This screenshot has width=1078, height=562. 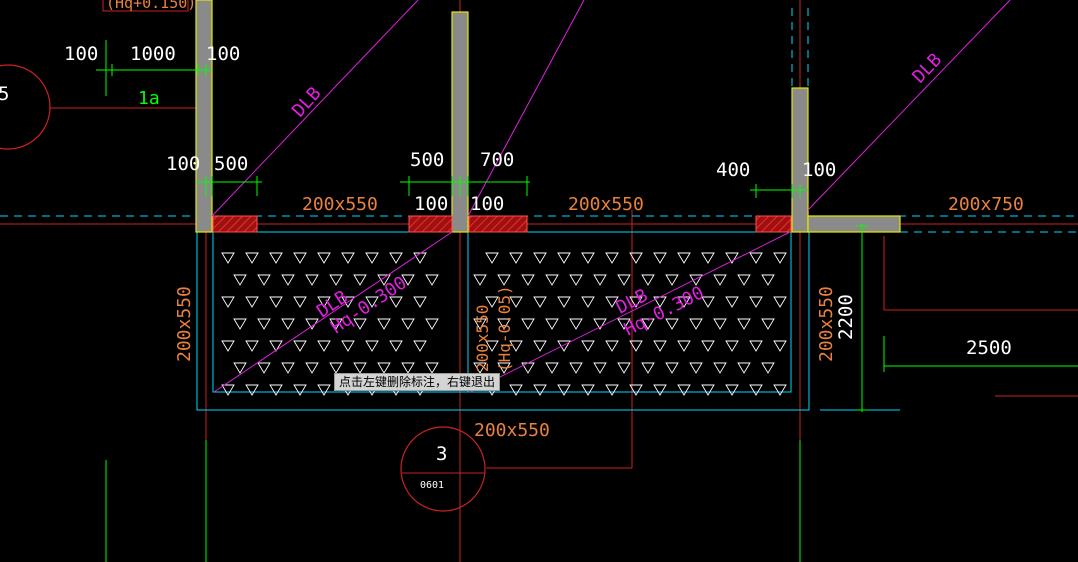 What do you see at coordinates (512, 430) in the screenshot?
I see `beam-label-bottom: 200x550` at bounding box center [512, 430].